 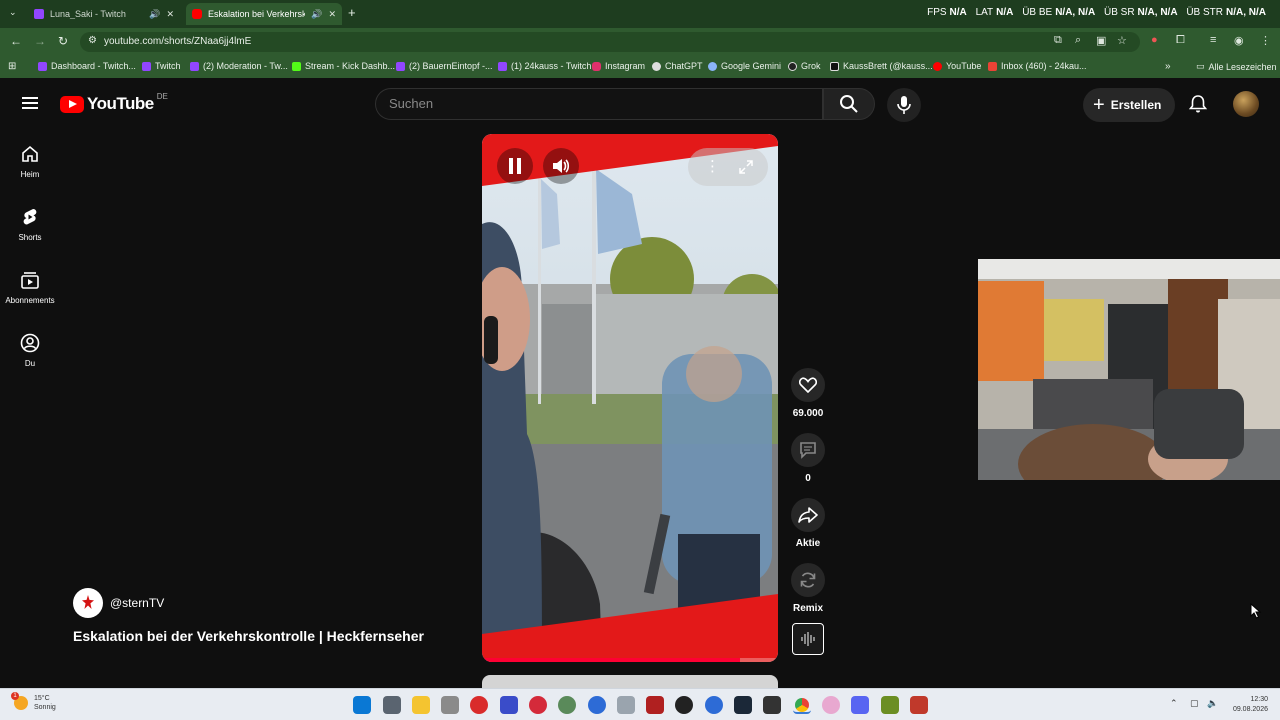 I want to click on guide-item-you: Du, so click(x=30, y=350).